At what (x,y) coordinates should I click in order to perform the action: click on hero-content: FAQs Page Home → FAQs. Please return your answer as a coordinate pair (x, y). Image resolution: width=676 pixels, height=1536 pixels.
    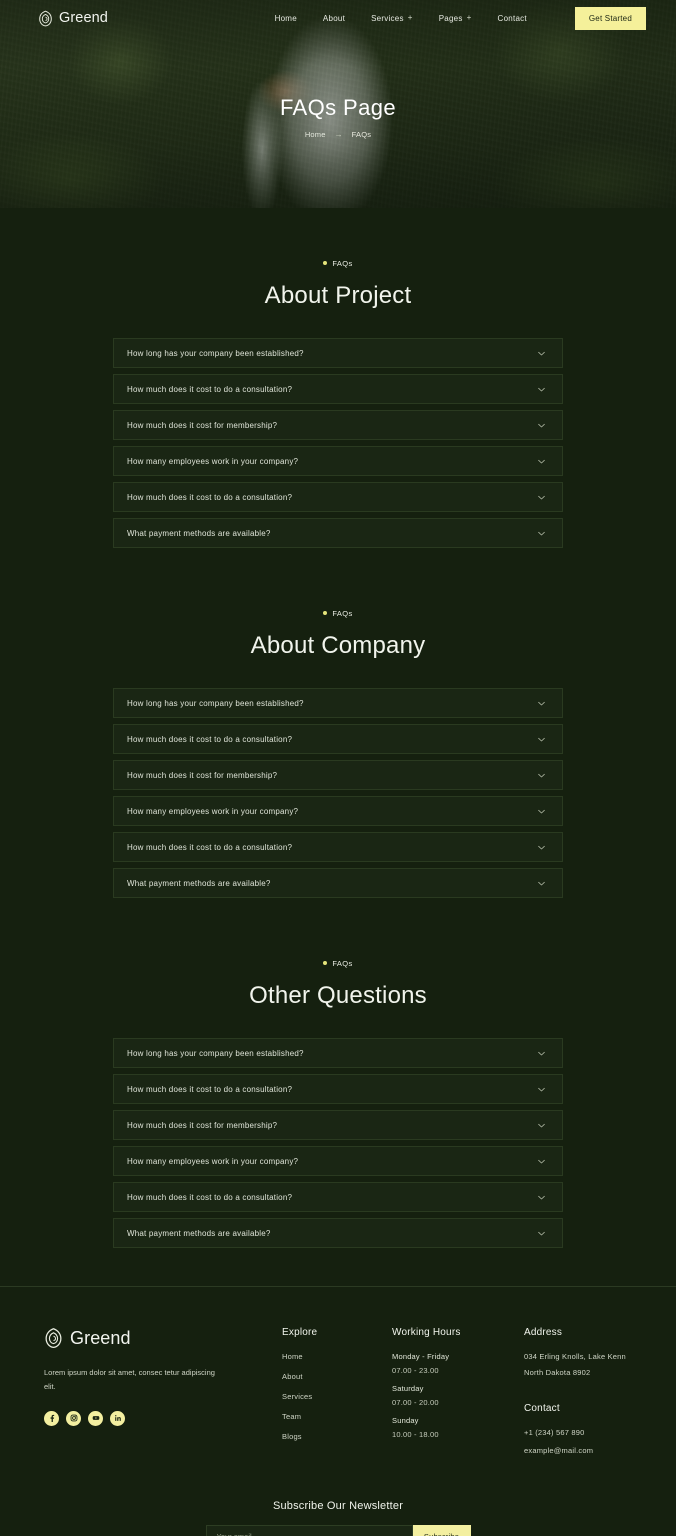
    Looking at the image, I should click on (338, 117).